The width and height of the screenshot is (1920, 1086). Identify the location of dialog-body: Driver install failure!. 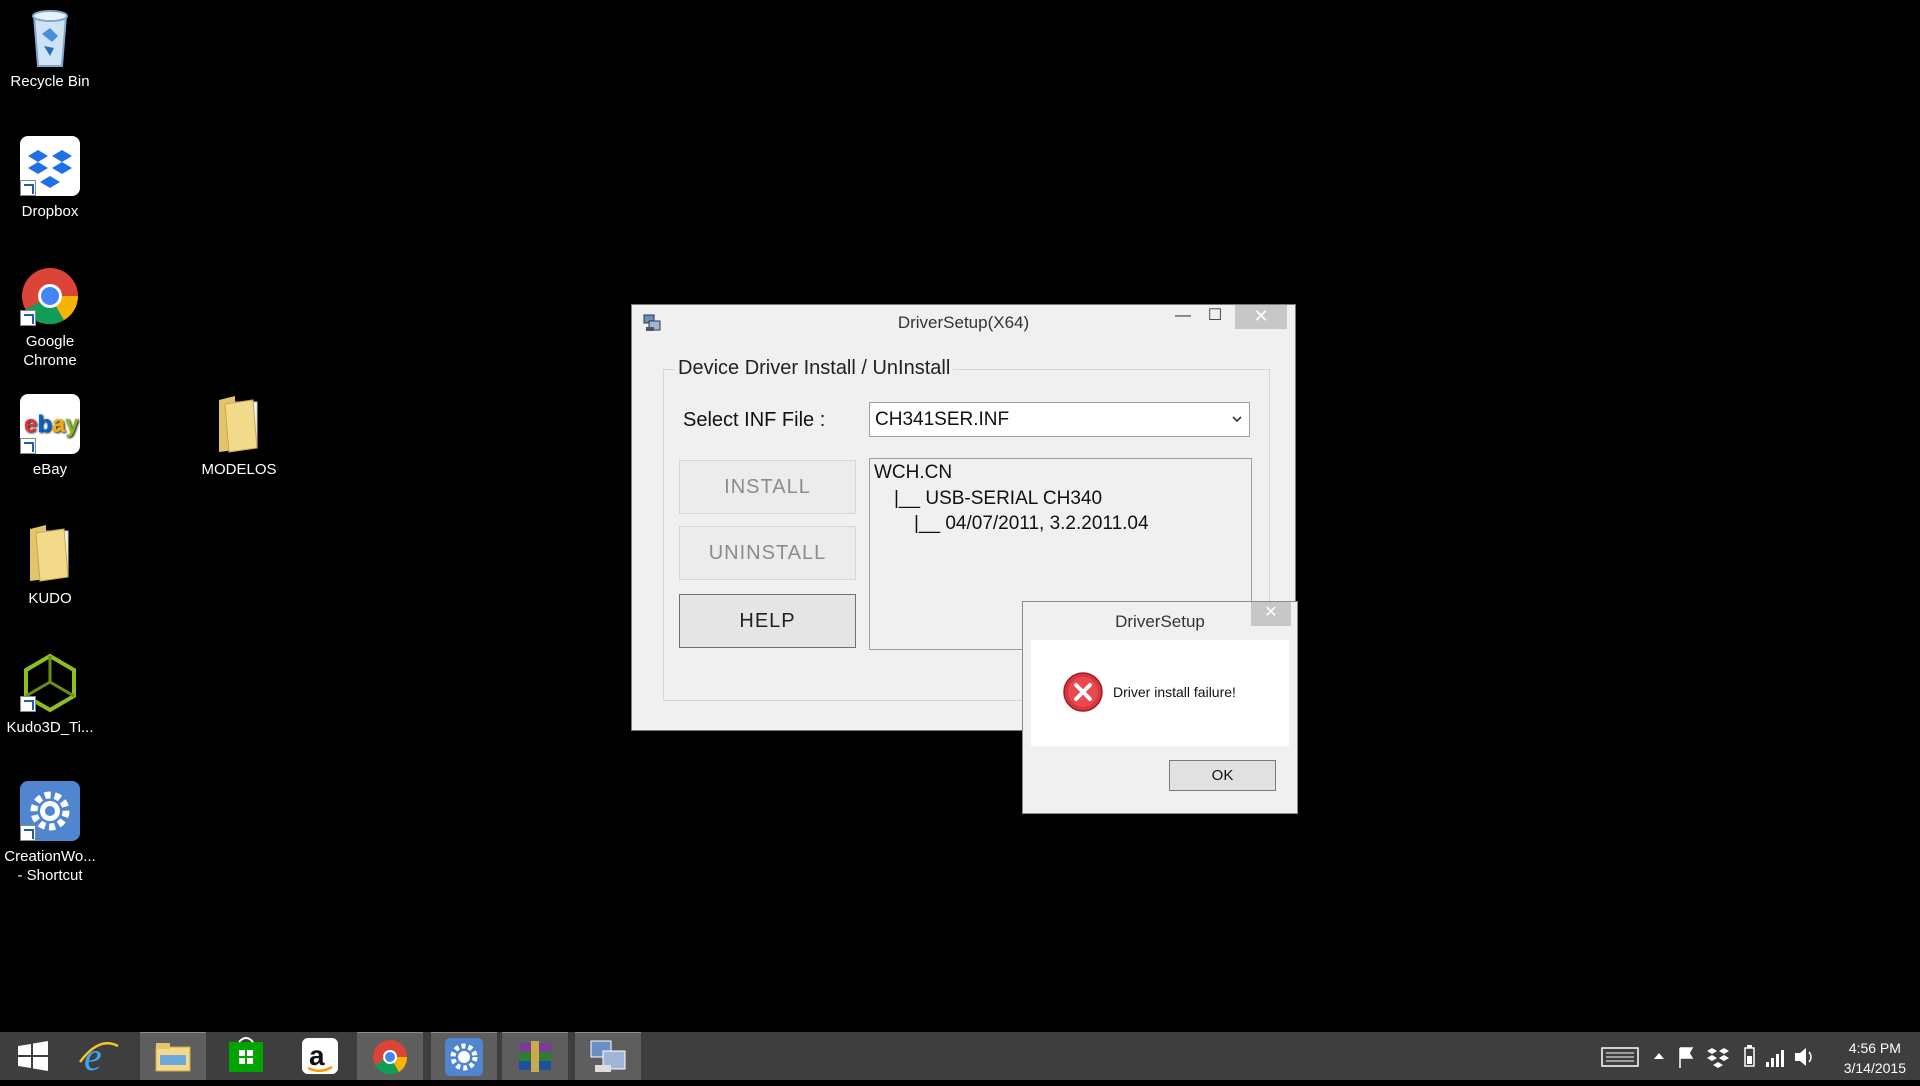
(1160, 693).